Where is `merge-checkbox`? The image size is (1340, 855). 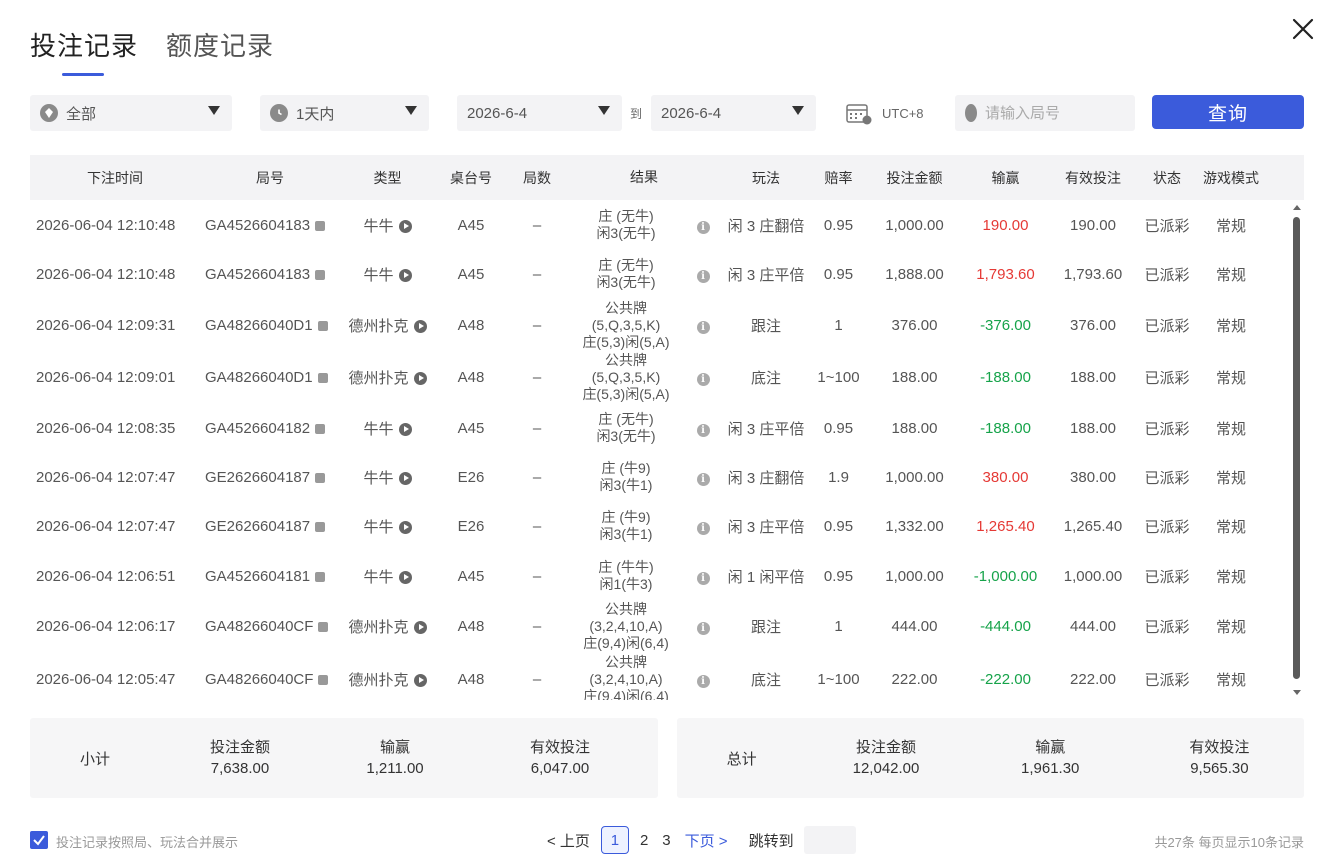 merge-checkbox is located at coordinates (39, 840).